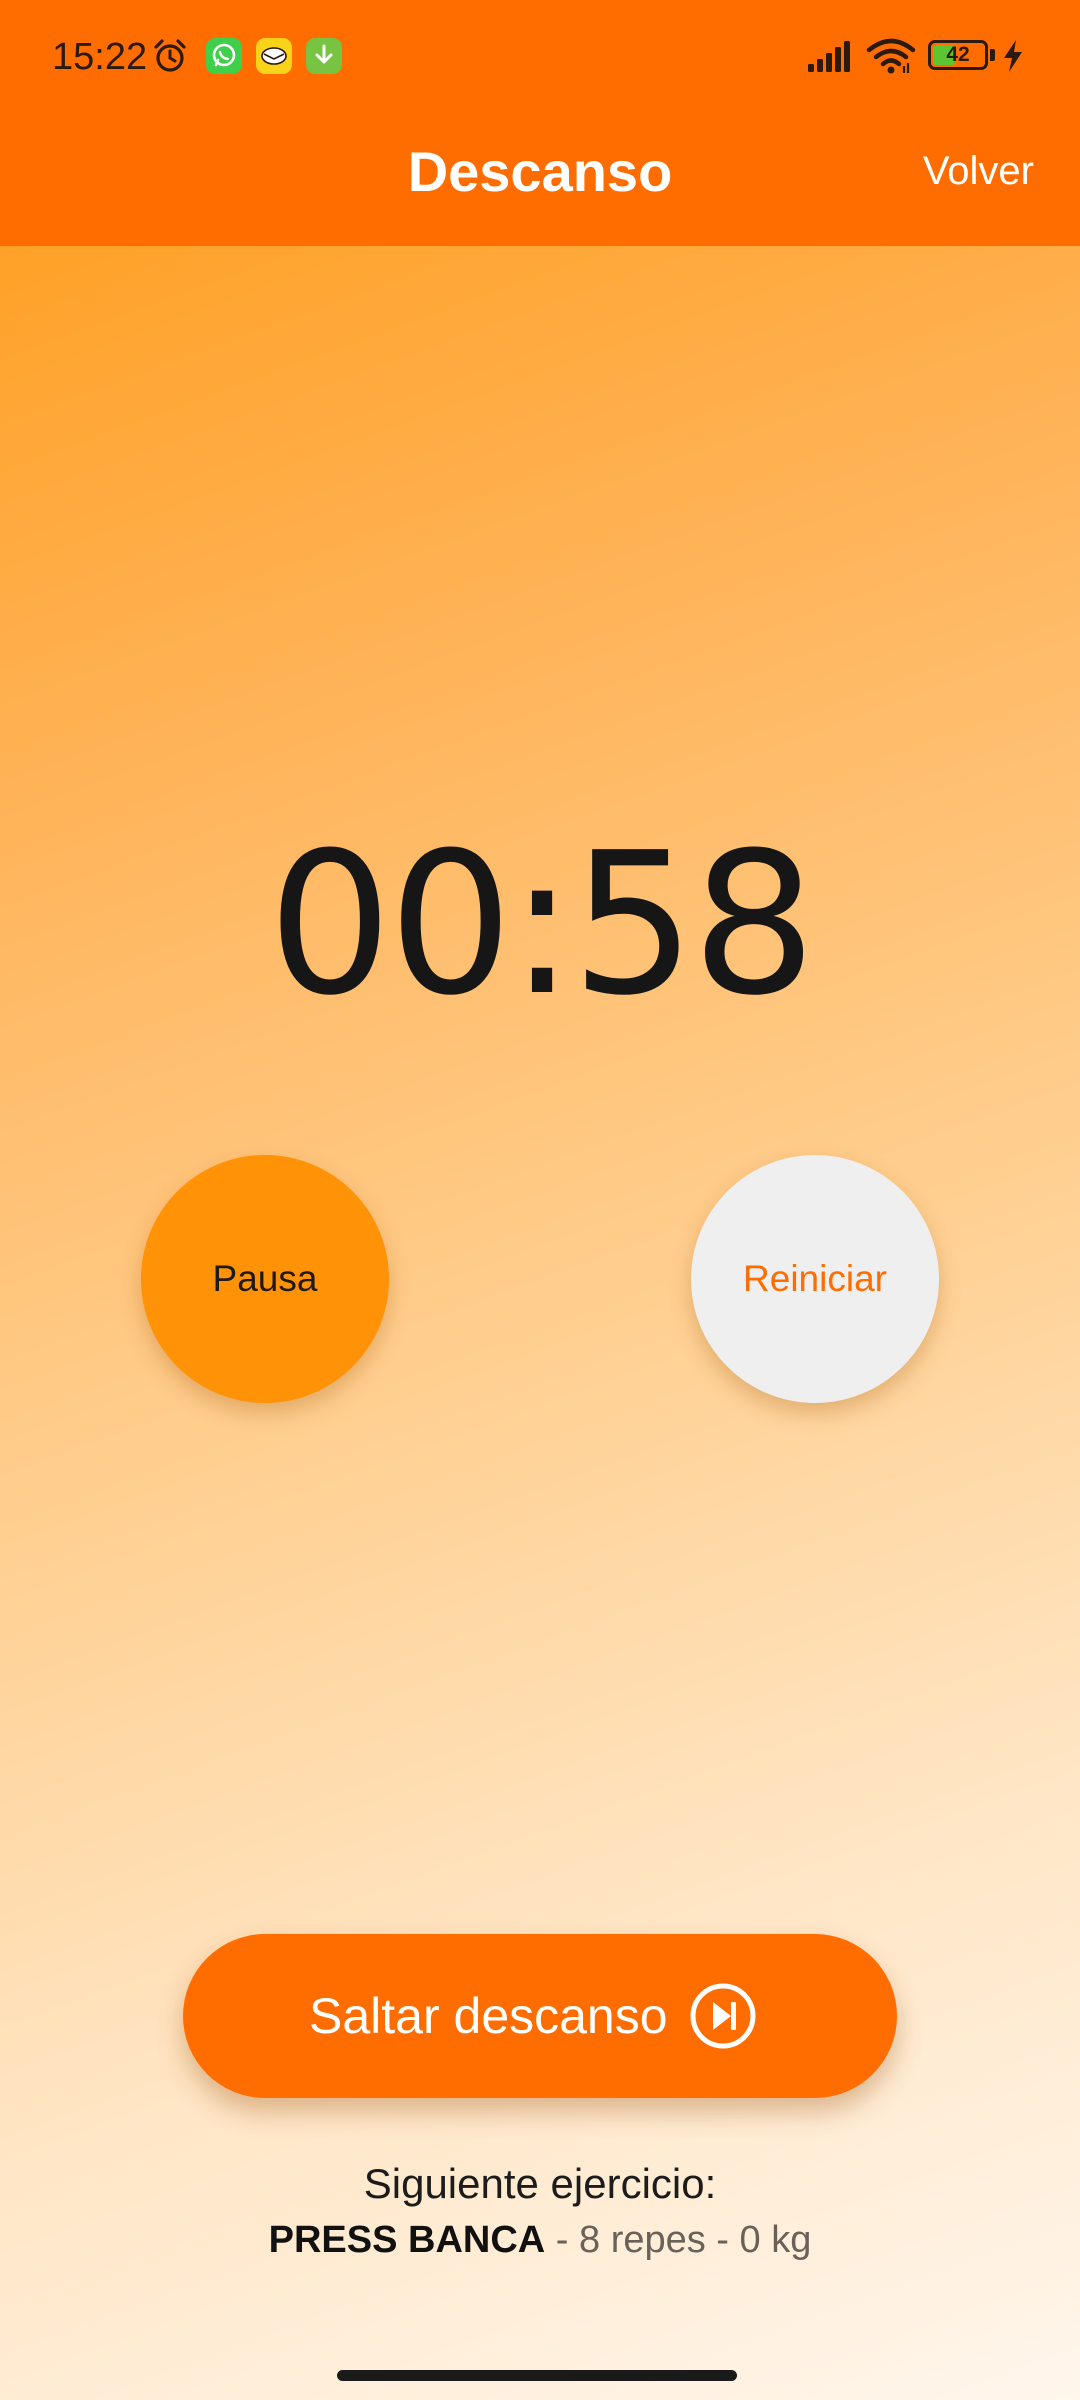 This screenshot has width=1080, height=2400. Describe the element at coordinates (274, 56) in the screenshot. I see `mail-icon` at that location.